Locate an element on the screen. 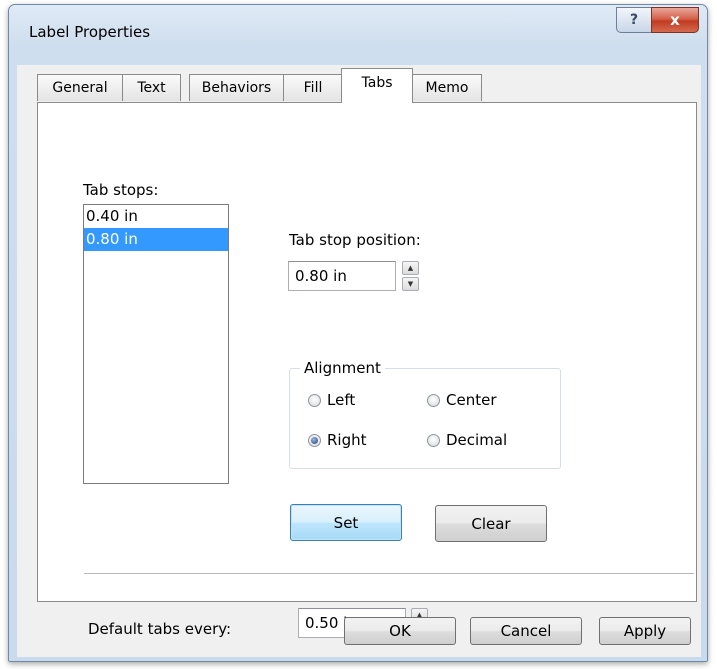 This screenshot has width=717, height=669. radio-right: Right is located at coordinates (337, 440).